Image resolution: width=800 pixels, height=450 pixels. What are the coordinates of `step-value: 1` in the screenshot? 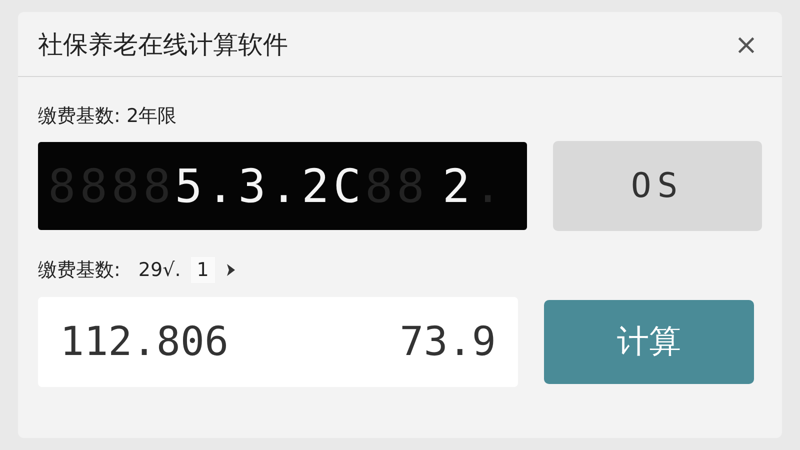 It's located at (202, 270).